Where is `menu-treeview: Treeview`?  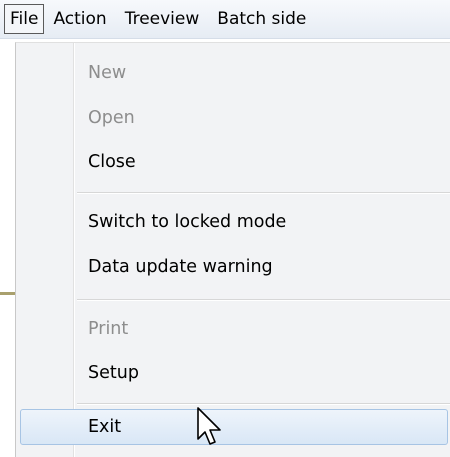
menu-treeview: Treeview is located at coordinates (162, 19).